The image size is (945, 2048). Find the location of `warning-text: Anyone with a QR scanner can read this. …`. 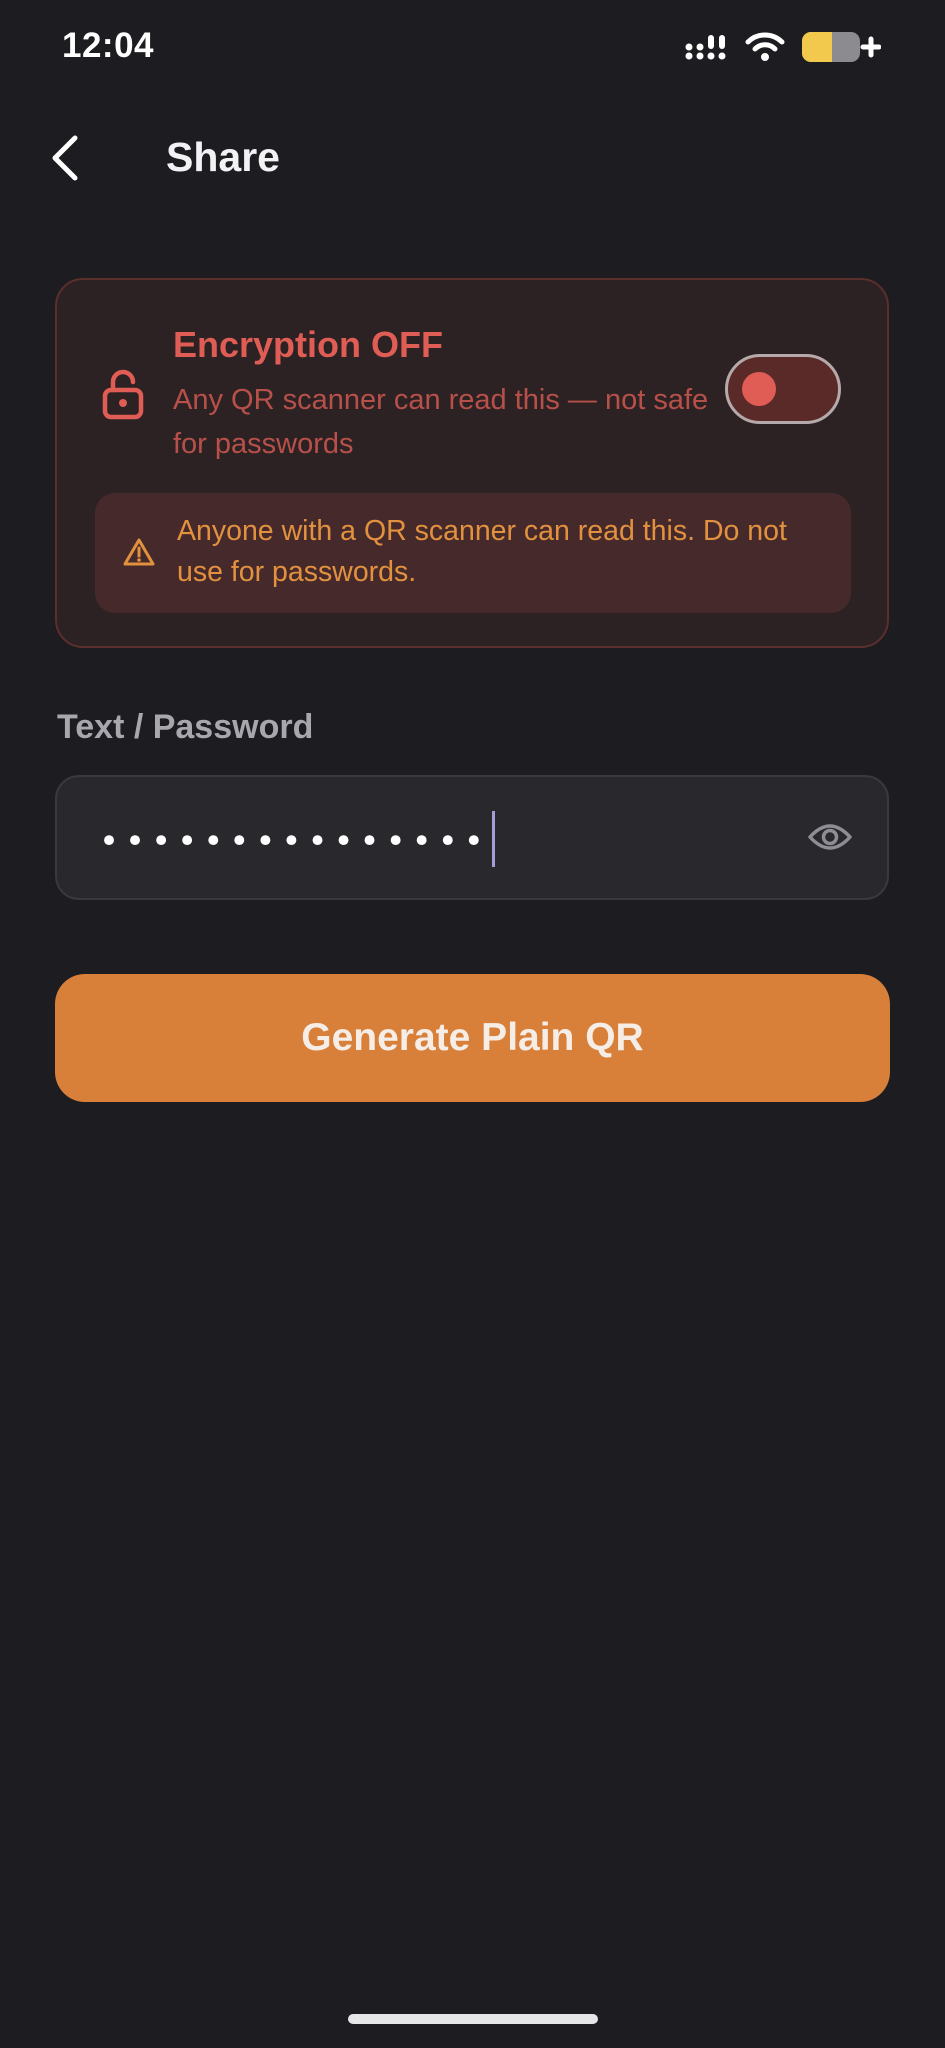

warning-text: Anyone with a QR scanner can read this. … is located at coordinates (482, 551).